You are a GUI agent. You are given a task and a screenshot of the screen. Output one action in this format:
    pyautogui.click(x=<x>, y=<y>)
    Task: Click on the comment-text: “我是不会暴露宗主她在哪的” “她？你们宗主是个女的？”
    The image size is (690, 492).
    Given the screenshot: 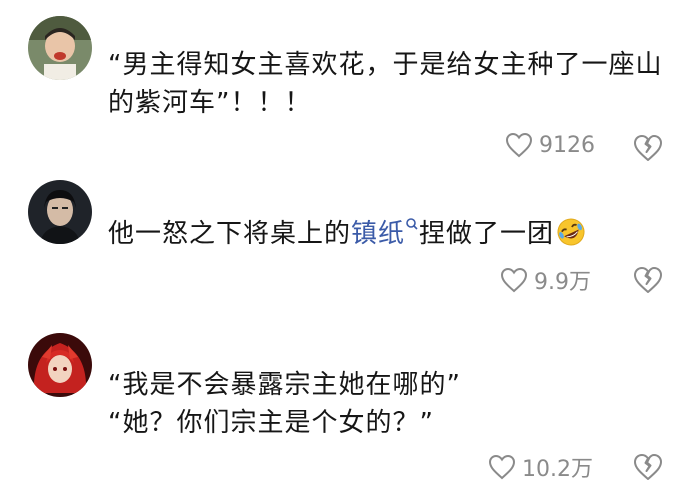 What is the action you would take?
    pyautogui.click(x=388, y=404)
    